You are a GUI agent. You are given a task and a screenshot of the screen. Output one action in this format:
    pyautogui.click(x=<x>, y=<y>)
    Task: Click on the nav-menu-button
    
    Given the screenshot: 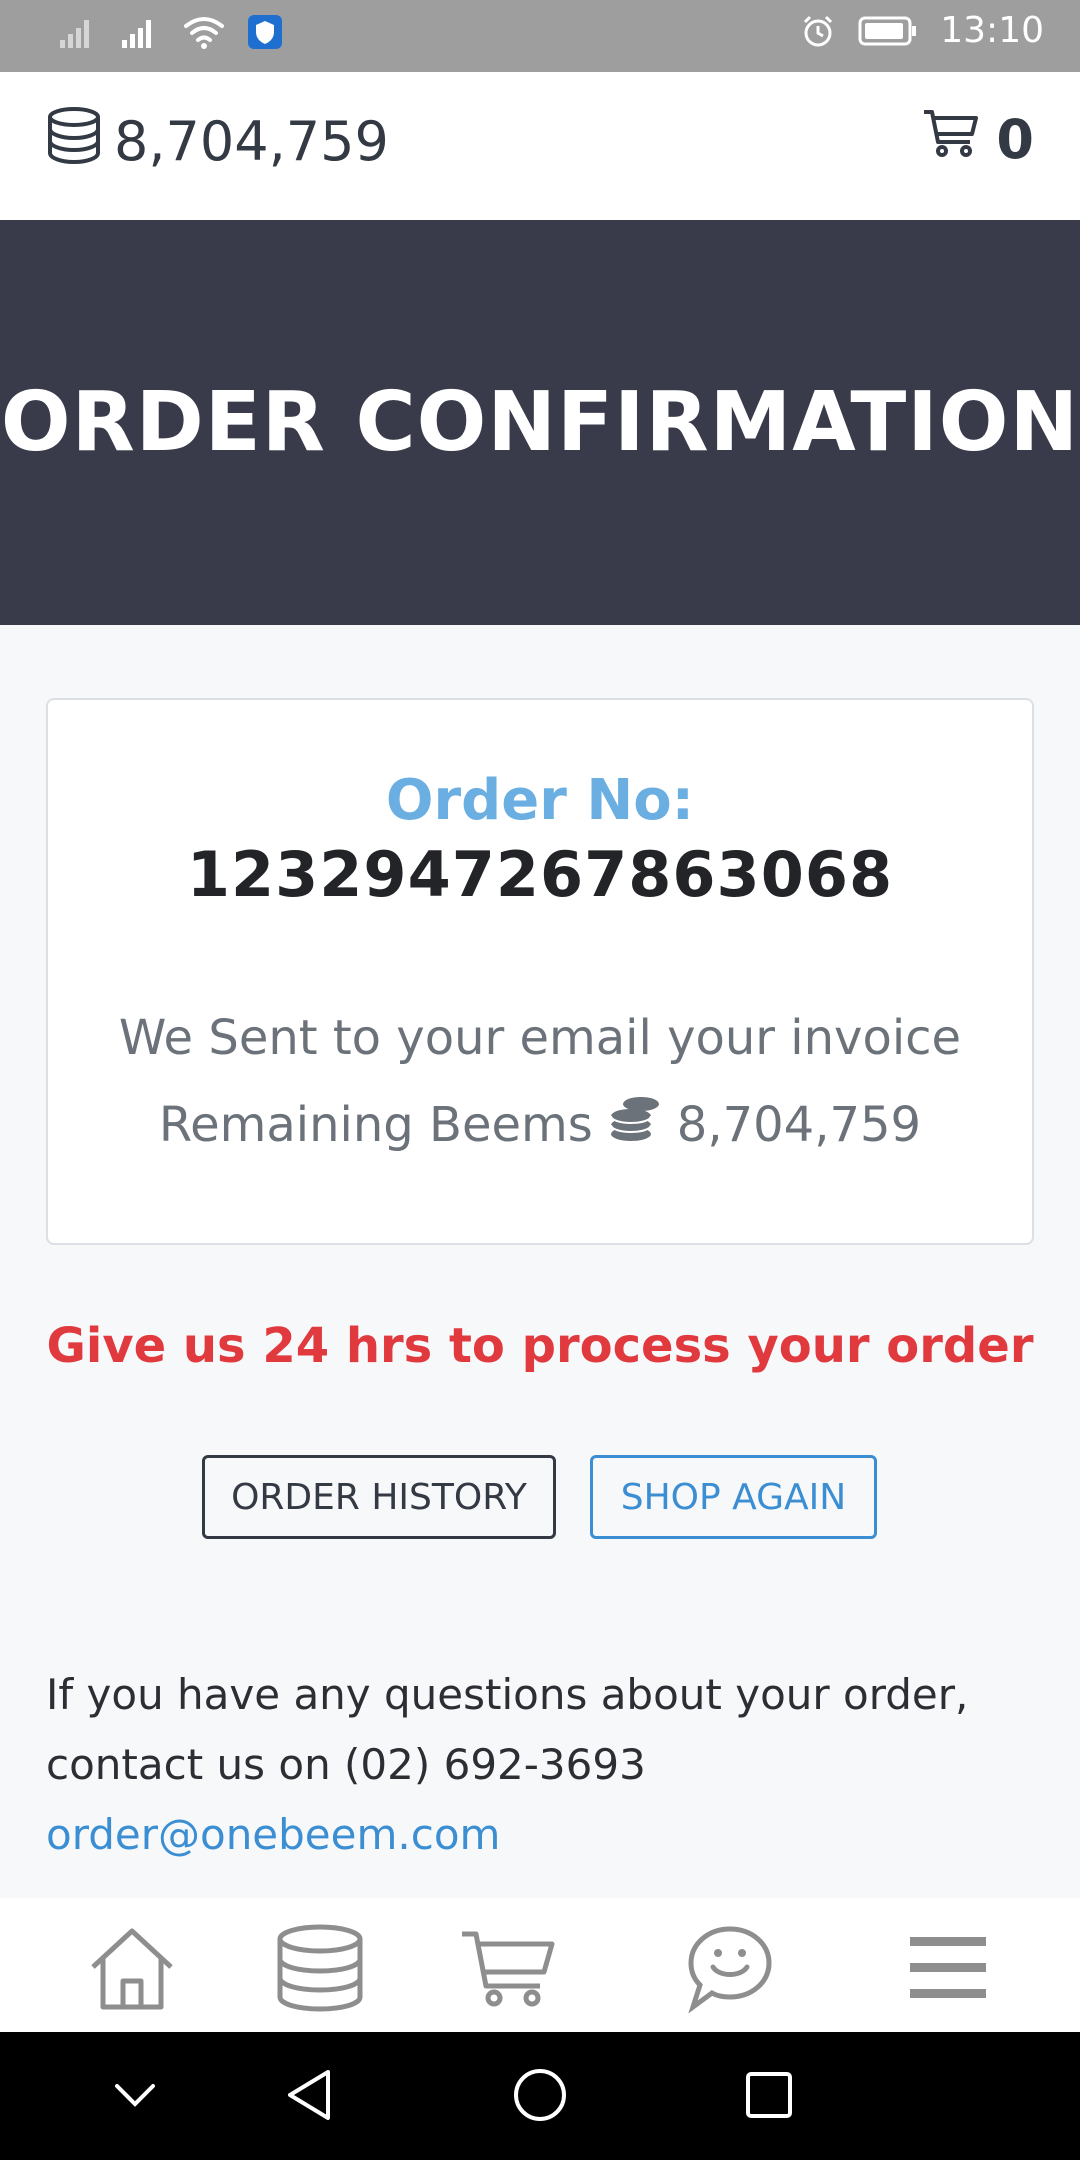 What is the action you would take?
    pyautogui.click(x=948, y=1970)
    